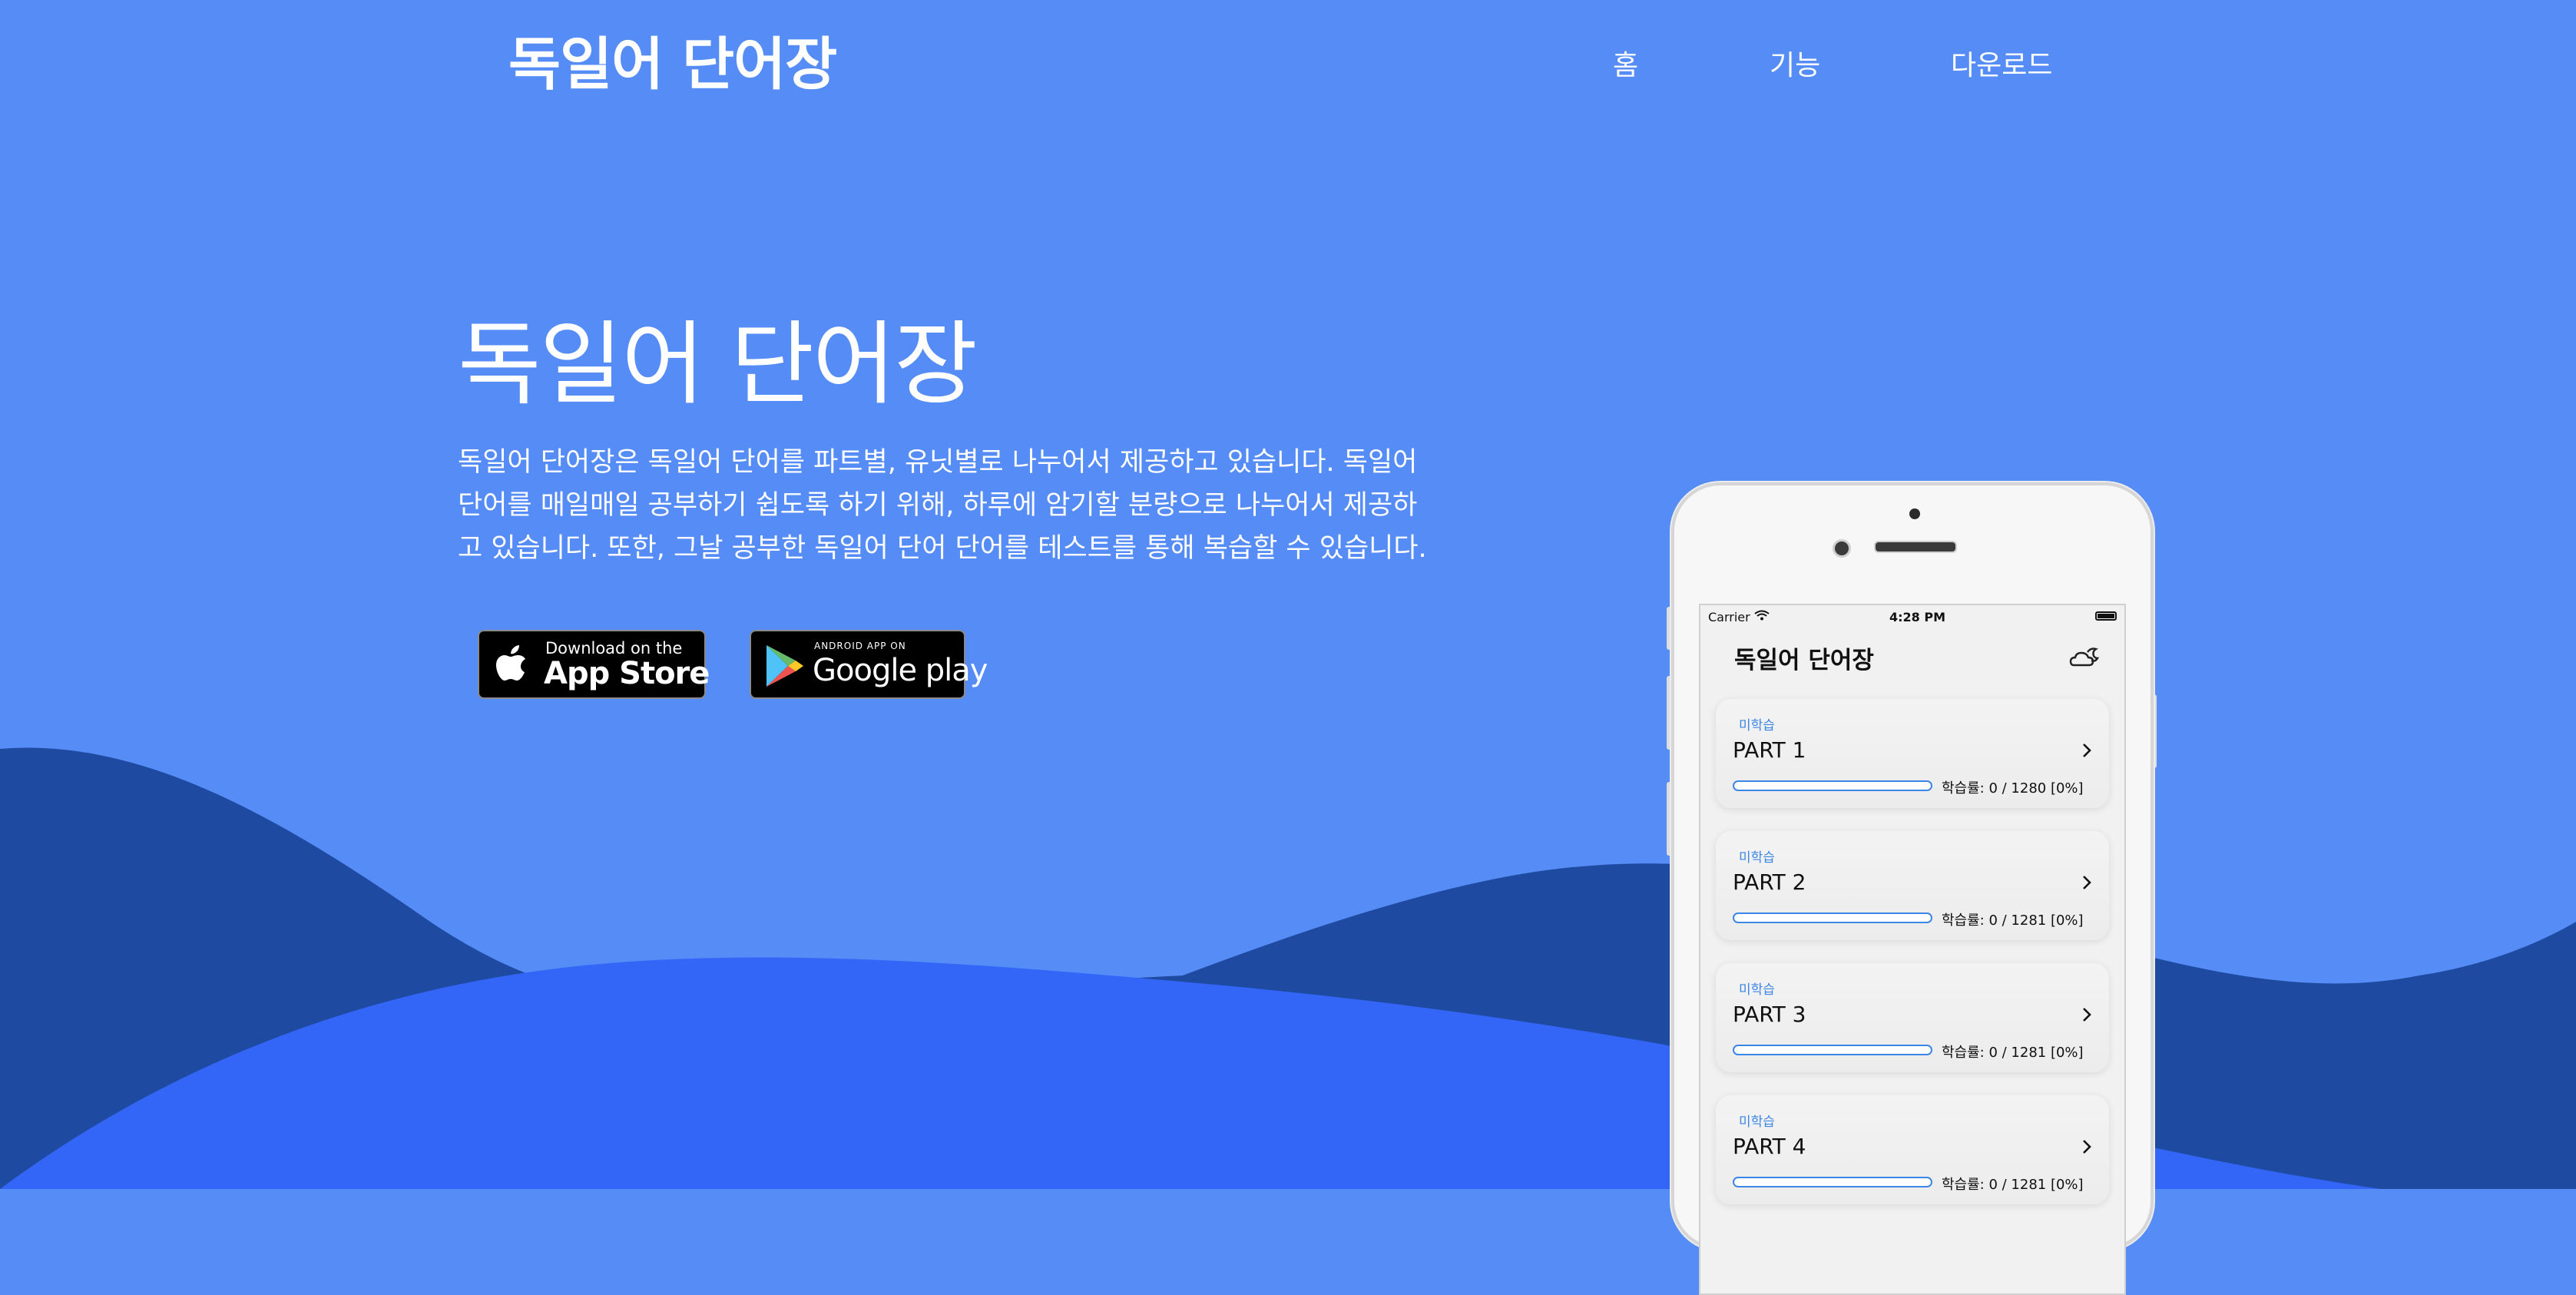  I want to click on part-title: PART 1, so click(1769, 750).